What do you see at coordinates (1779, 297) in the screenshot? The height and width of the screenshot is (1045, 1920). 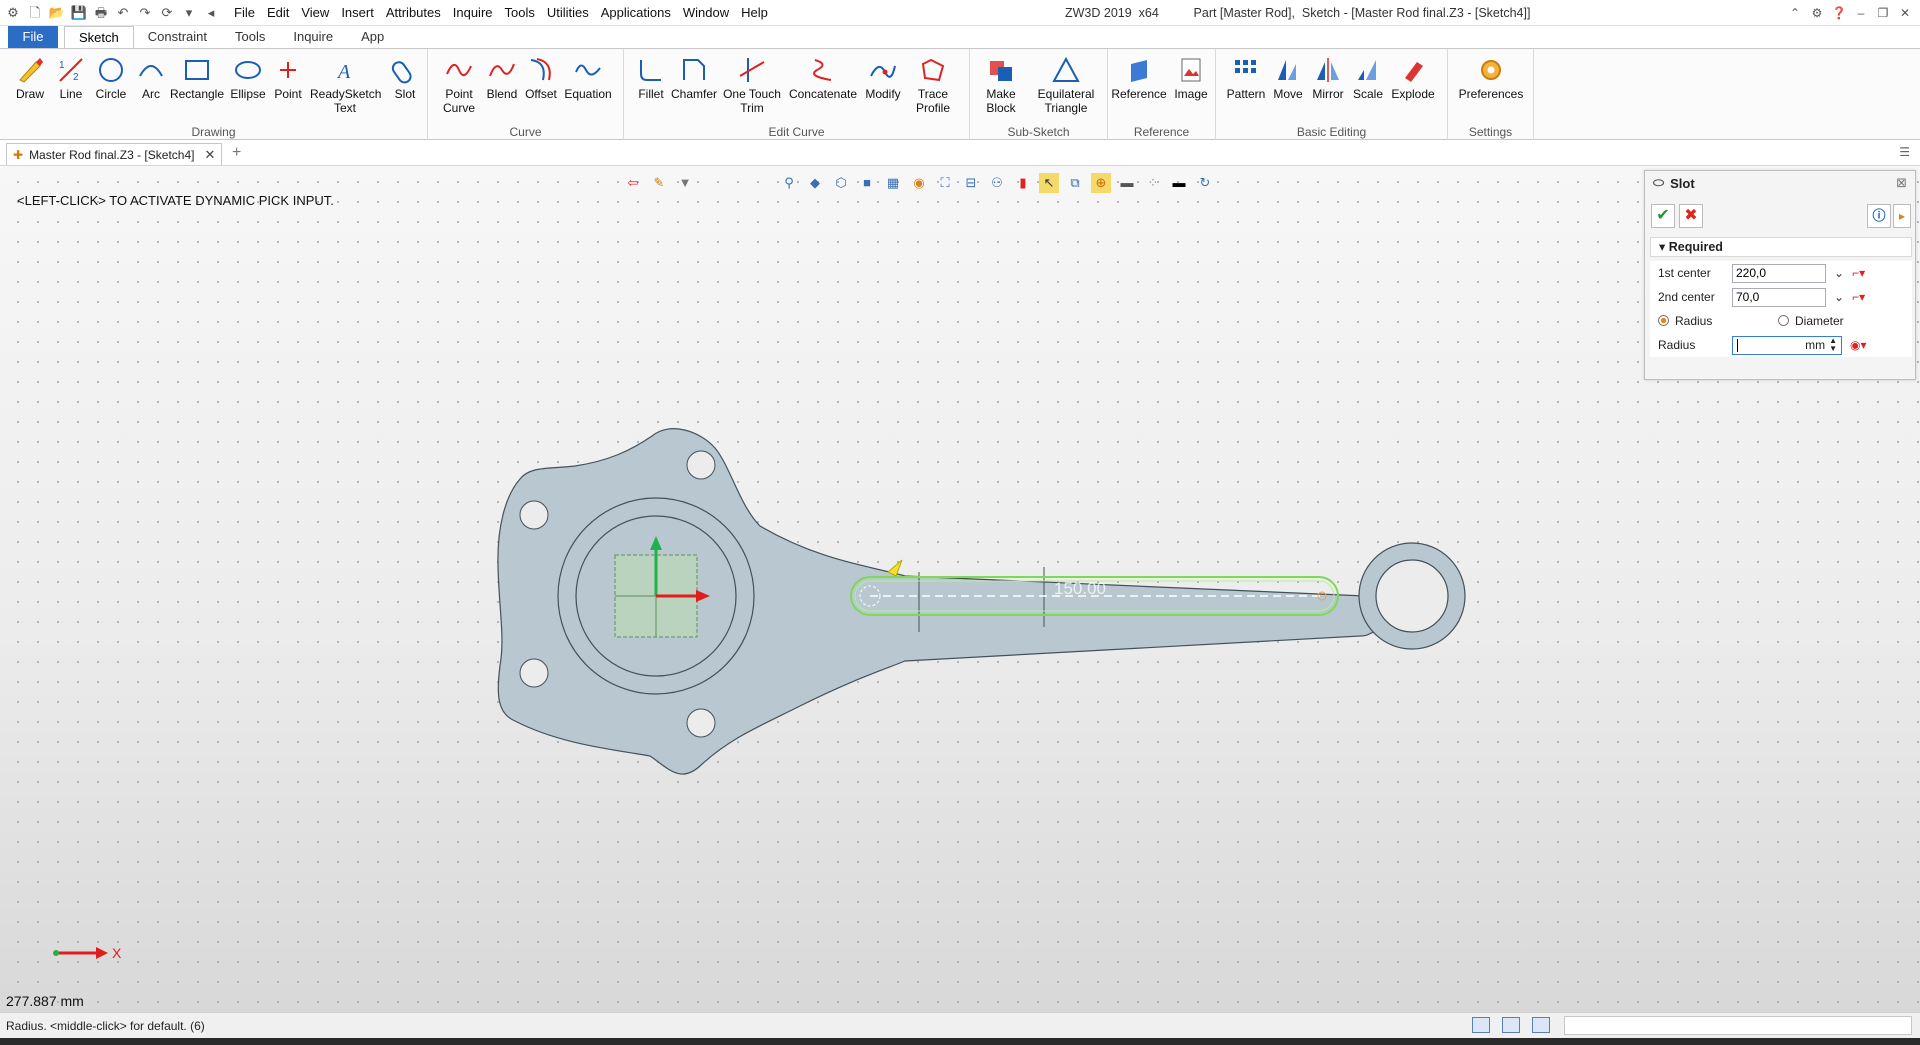 I see `second-center-input` at bounding box center [1779, 297].